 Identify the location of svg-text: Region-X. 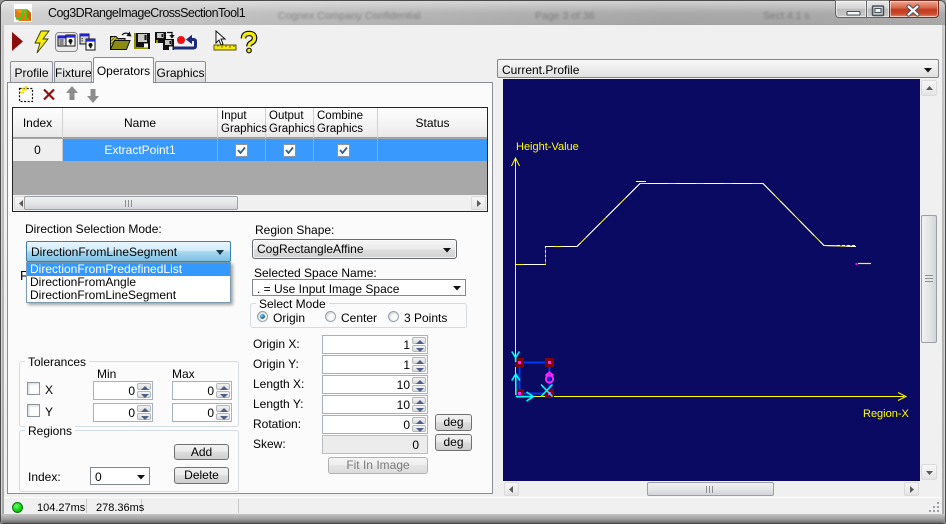
(886, 414).